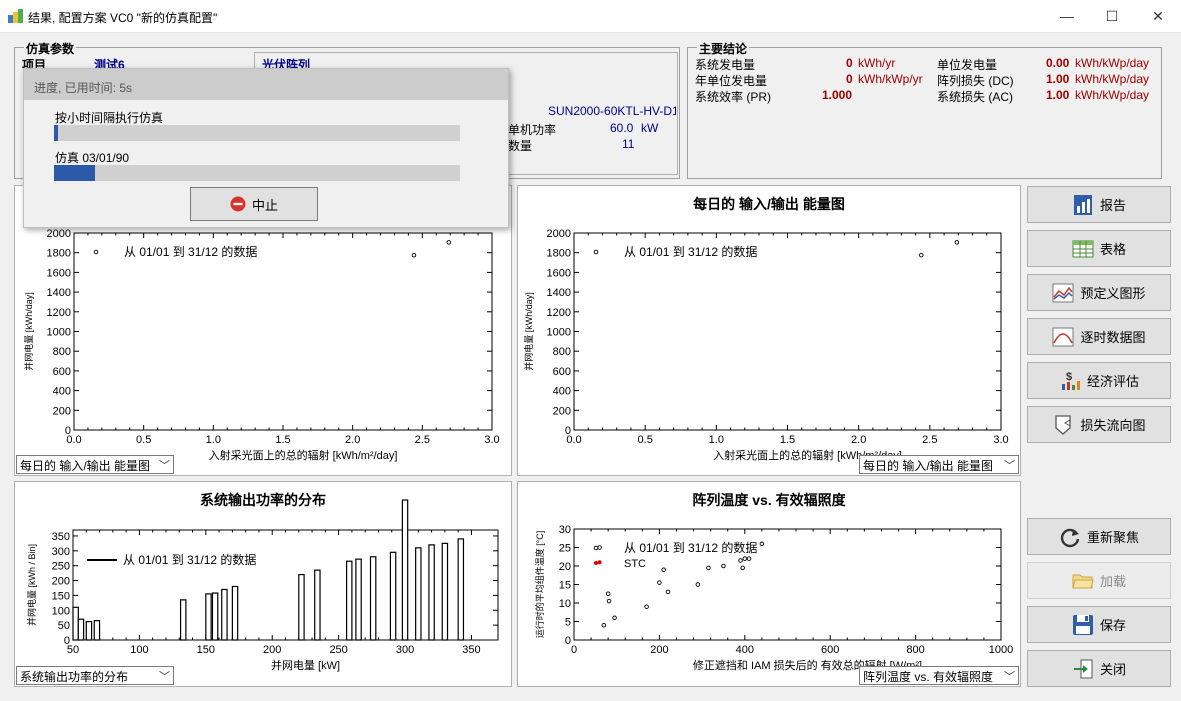 This screenshot has width=1181, height=701. Describe the element at coordinates (612, 111) in the screenshot. I see `inverter-model: SUN2000-60KTL-HV-D1-001` at that location.